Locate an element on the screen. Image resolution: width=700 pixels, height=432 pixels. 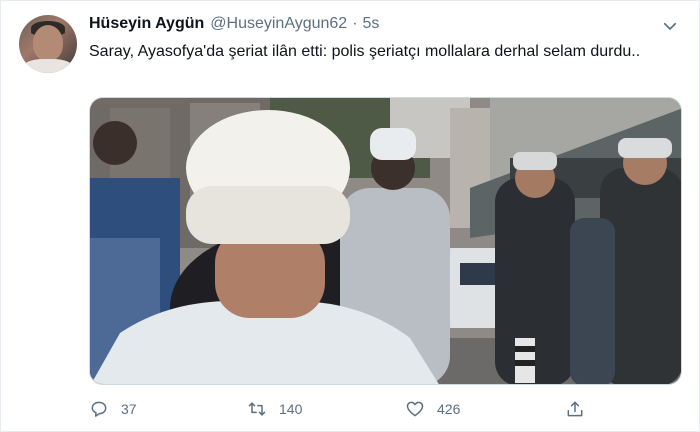
share-button is located at coordinates (575, 409).